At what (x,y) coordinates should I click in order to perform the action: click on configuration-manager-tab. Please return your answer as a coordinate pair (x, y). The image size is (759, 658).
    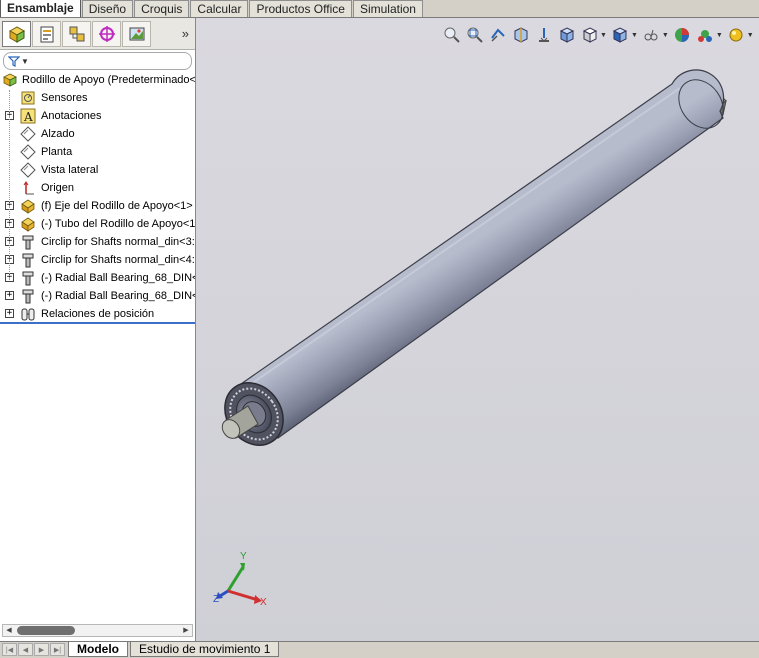
    Looking at the image, I should click on (76, 33).